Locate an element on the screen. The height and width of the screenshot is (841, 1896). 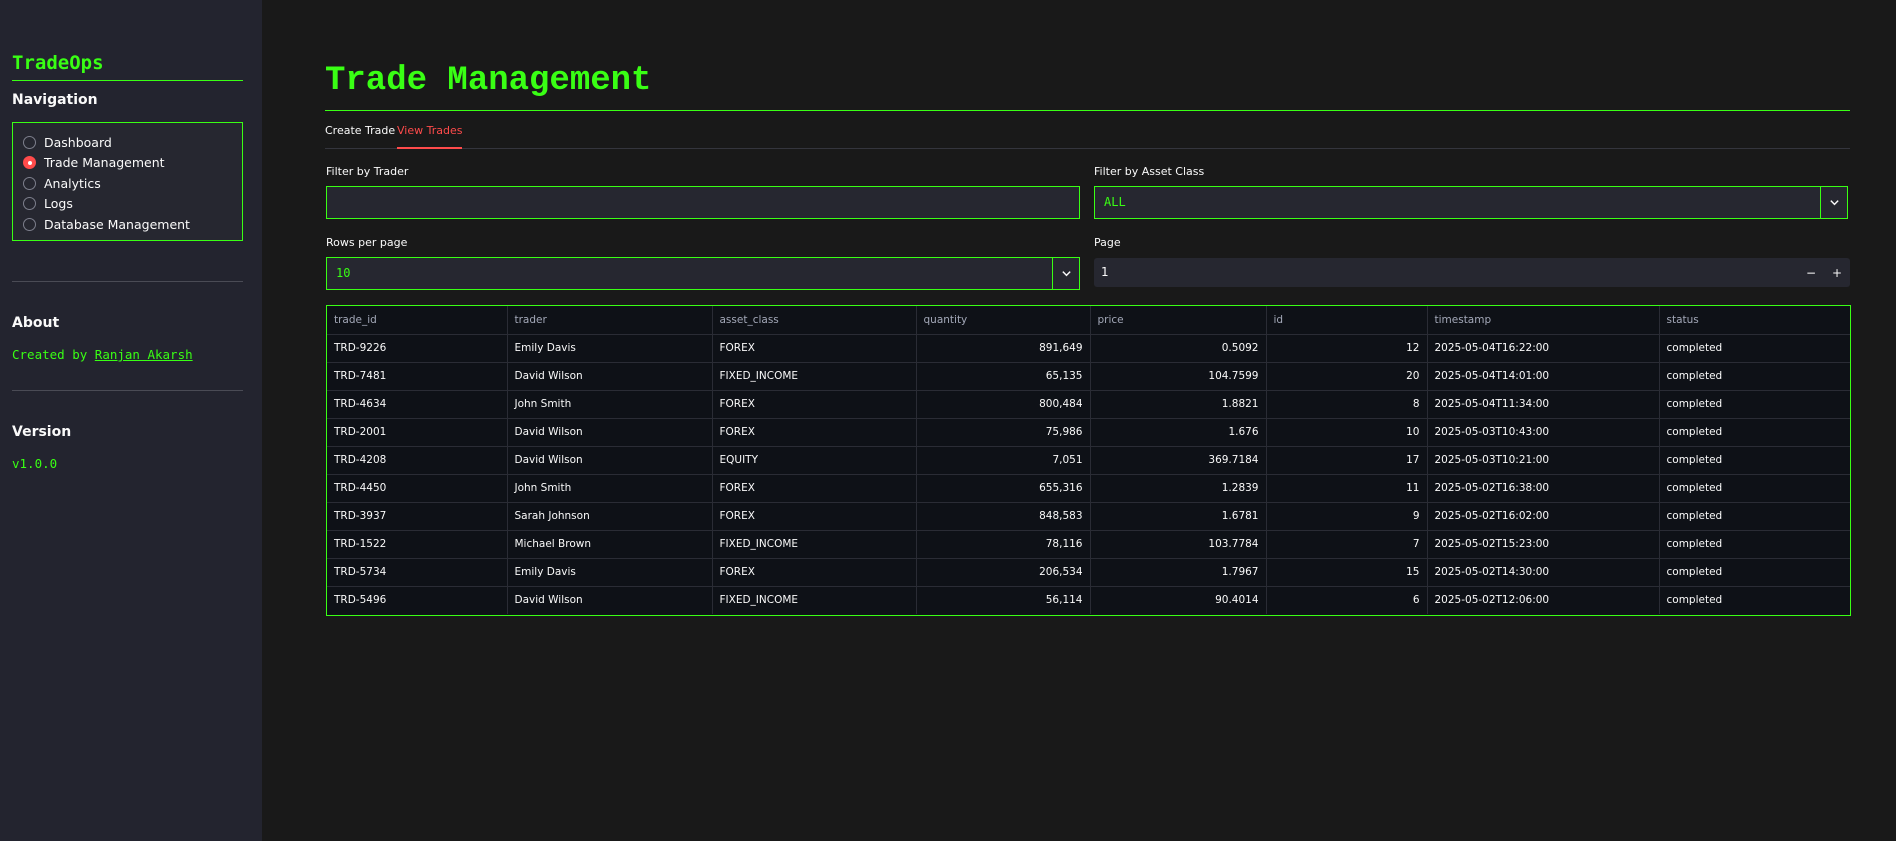
table-cell-timestamp: 2025-05-04T16:22:00 is located at coordinates (1543, 348).